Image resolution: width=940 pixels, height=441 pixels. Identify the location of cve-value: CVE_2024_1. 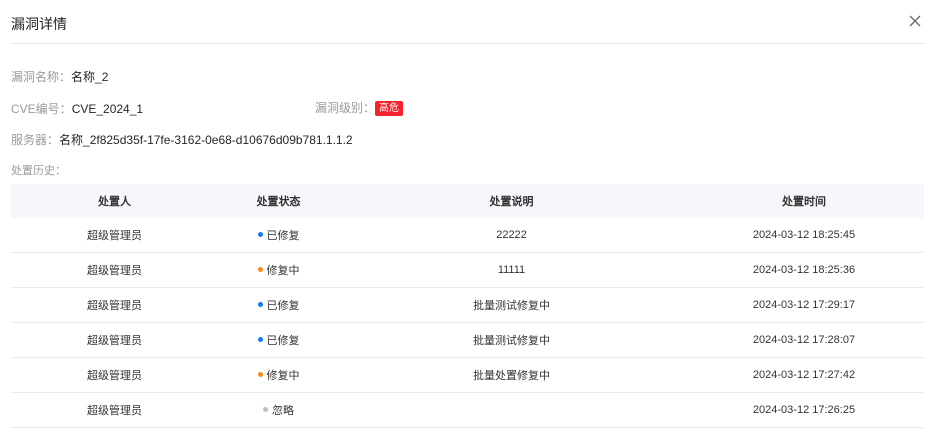
(107, 109).